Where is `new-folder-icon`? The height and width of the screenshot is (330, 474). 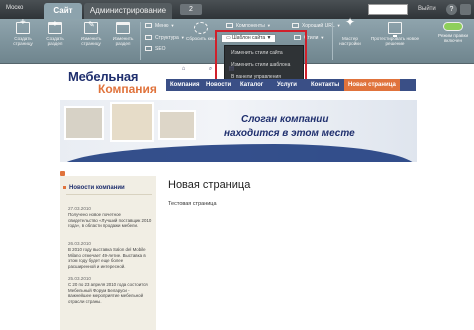
new-folder-icon is located at coordinates (55, 28).